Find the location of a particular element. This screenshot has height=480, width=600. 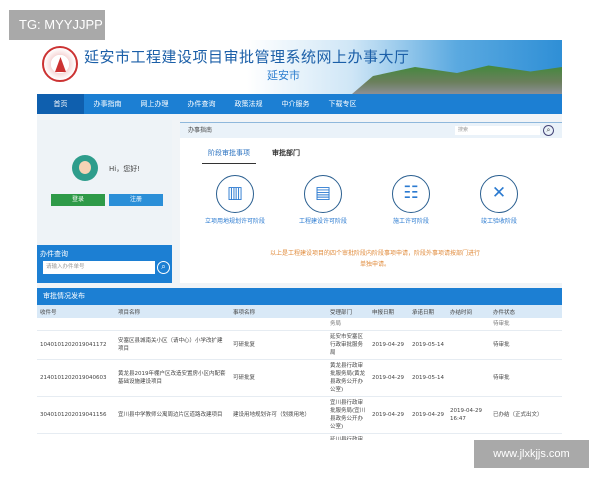

table-cell: 2140101202019040603 is located at coordinates (76, 378).